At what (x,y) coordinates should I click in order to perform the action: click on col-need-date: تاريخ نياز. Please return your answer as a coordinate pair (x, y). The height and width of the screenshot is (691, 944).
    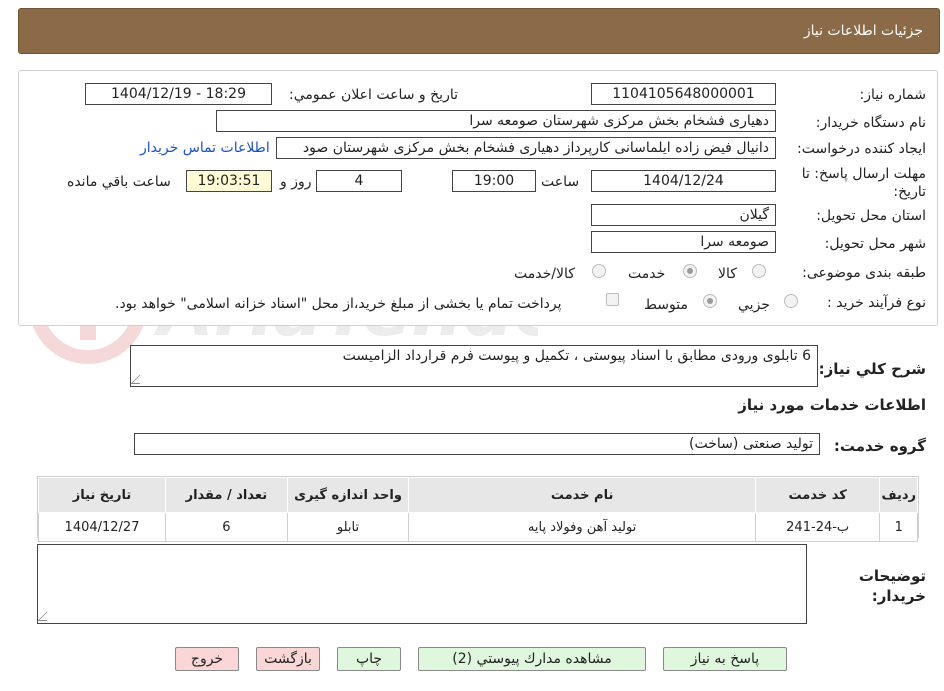
    Looking at the image, I should click on (102, 495).